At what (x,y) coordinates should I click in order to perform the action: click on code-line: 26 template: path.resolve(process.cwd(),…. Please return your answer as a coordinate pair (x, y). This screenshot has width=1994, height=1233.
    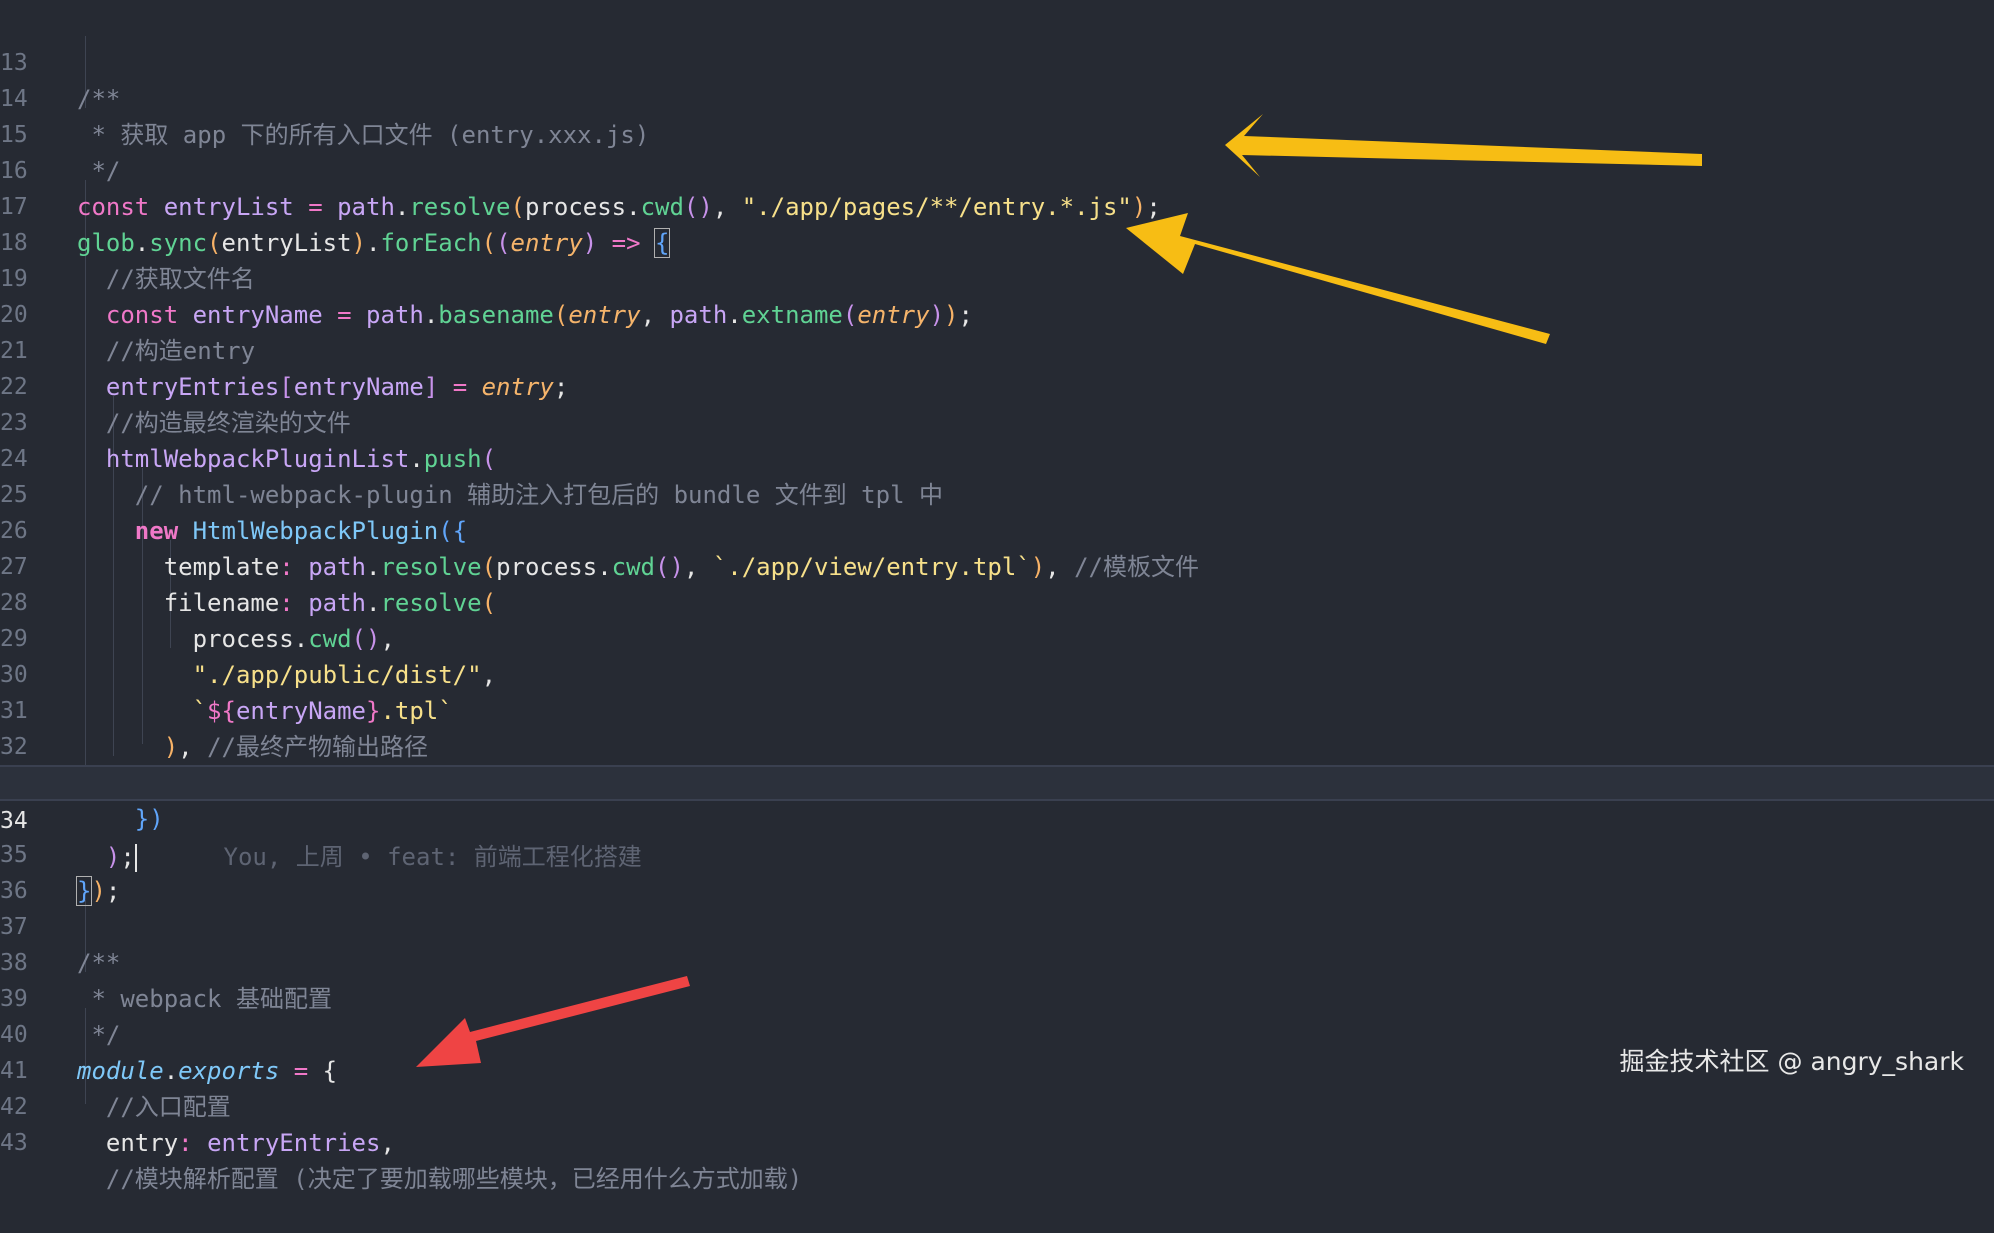
    Looking at the image, I should click on (997, 529).